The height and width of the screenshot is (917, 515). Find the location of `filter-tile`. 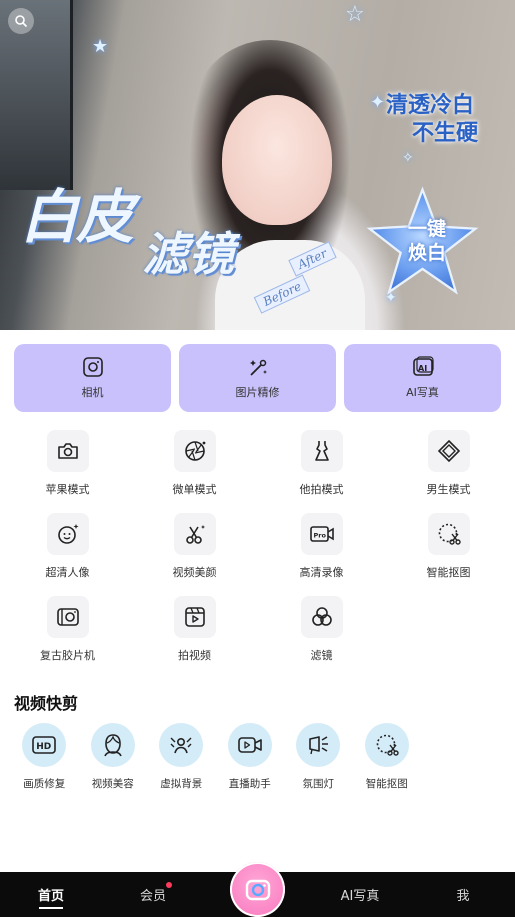

filter-tile is located at coordinates (321, 617).